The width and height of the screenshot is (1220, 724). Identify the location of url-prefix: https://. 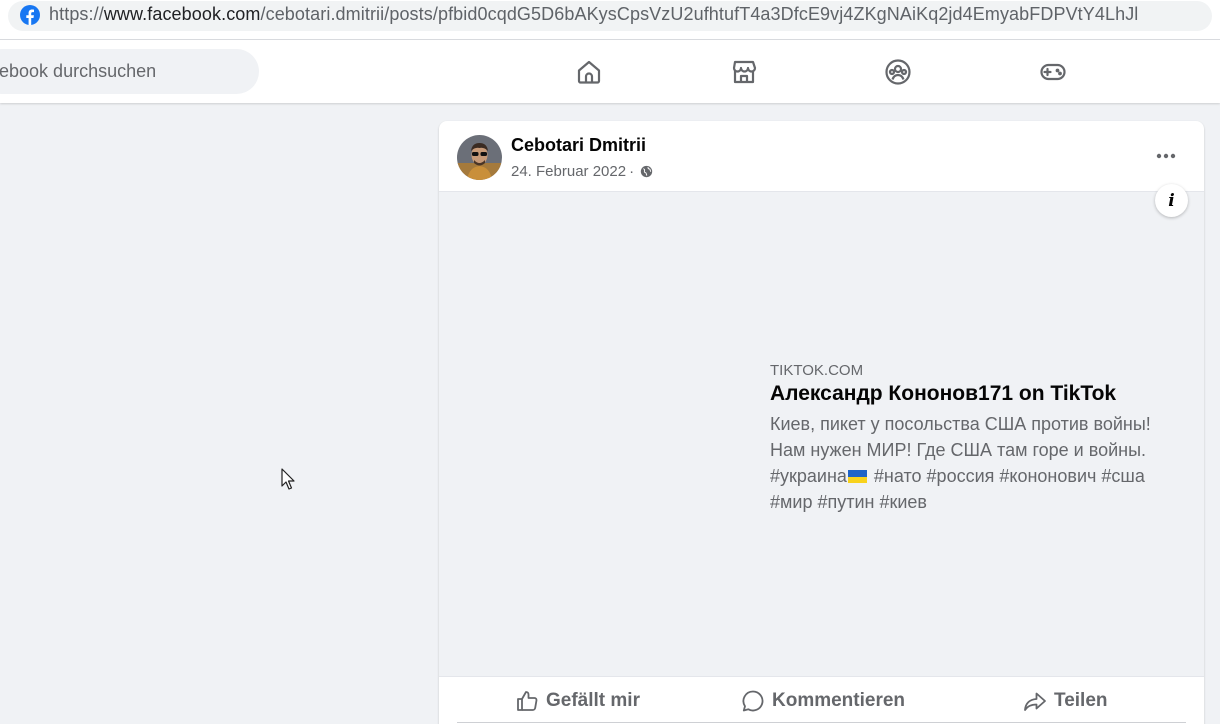
(76, 14).